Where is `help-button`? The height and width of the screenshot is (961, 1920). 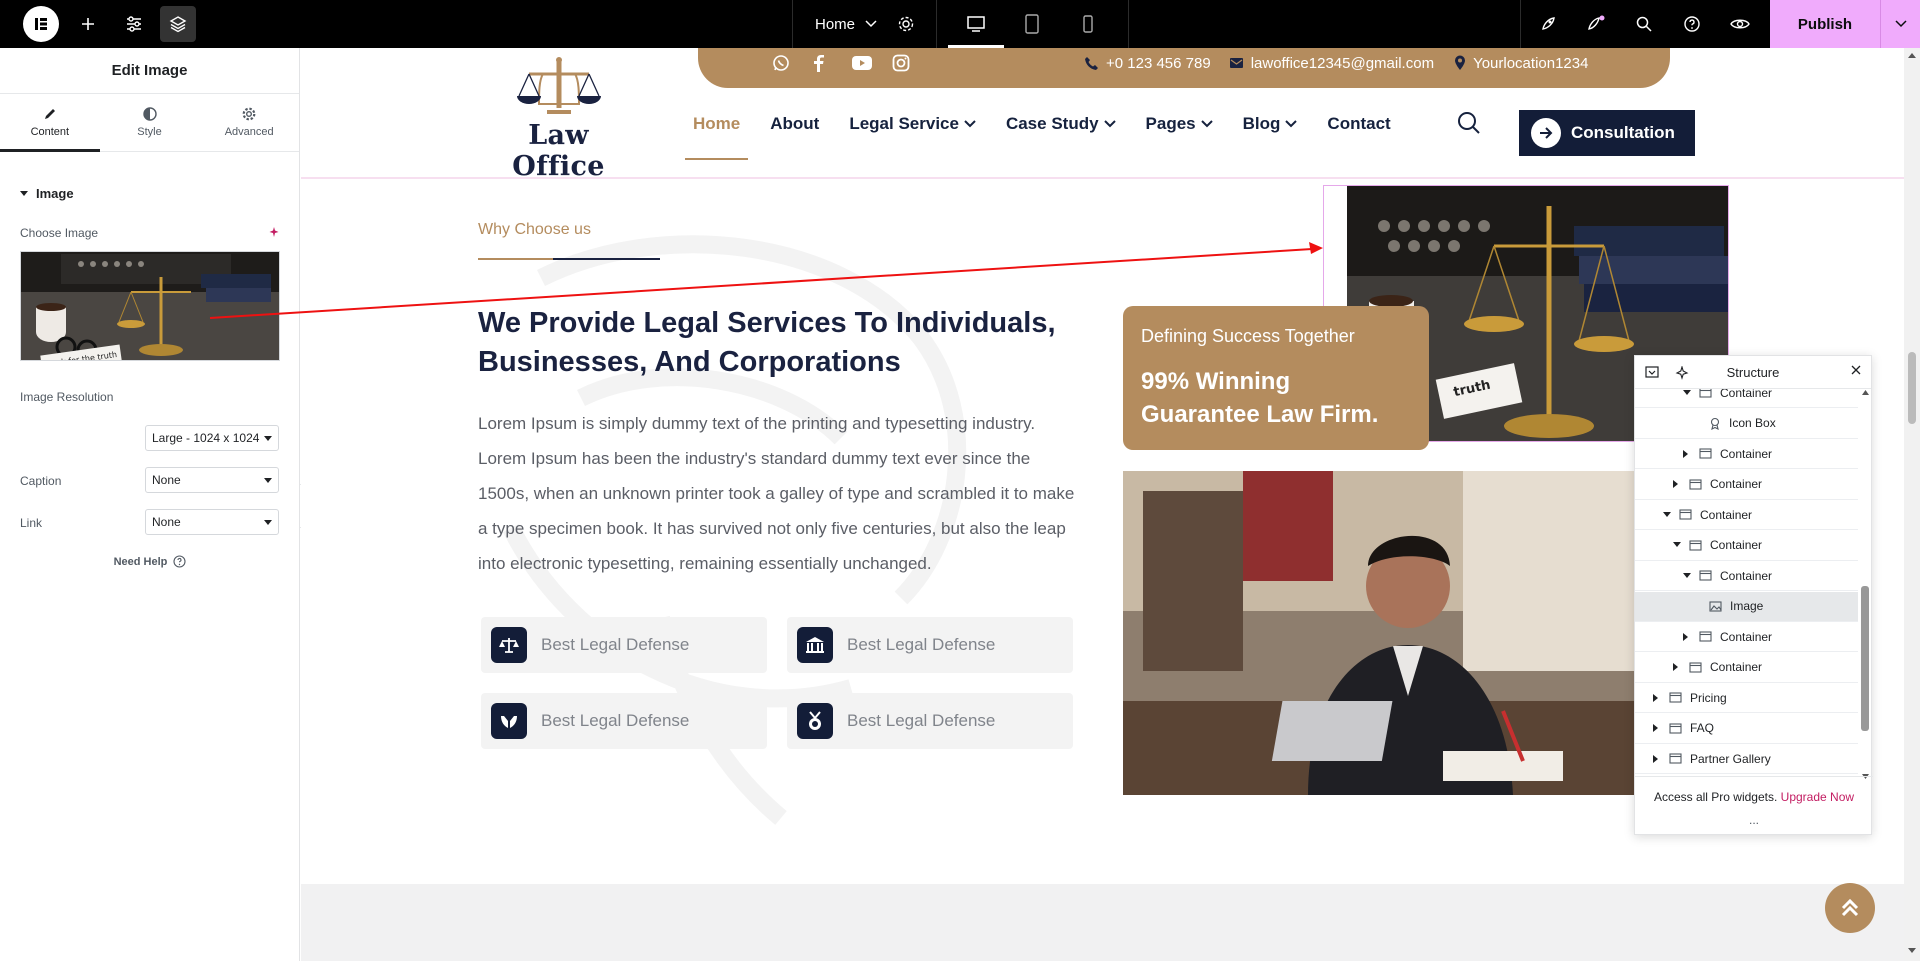
help-button is located at coordinates (1692, 24).